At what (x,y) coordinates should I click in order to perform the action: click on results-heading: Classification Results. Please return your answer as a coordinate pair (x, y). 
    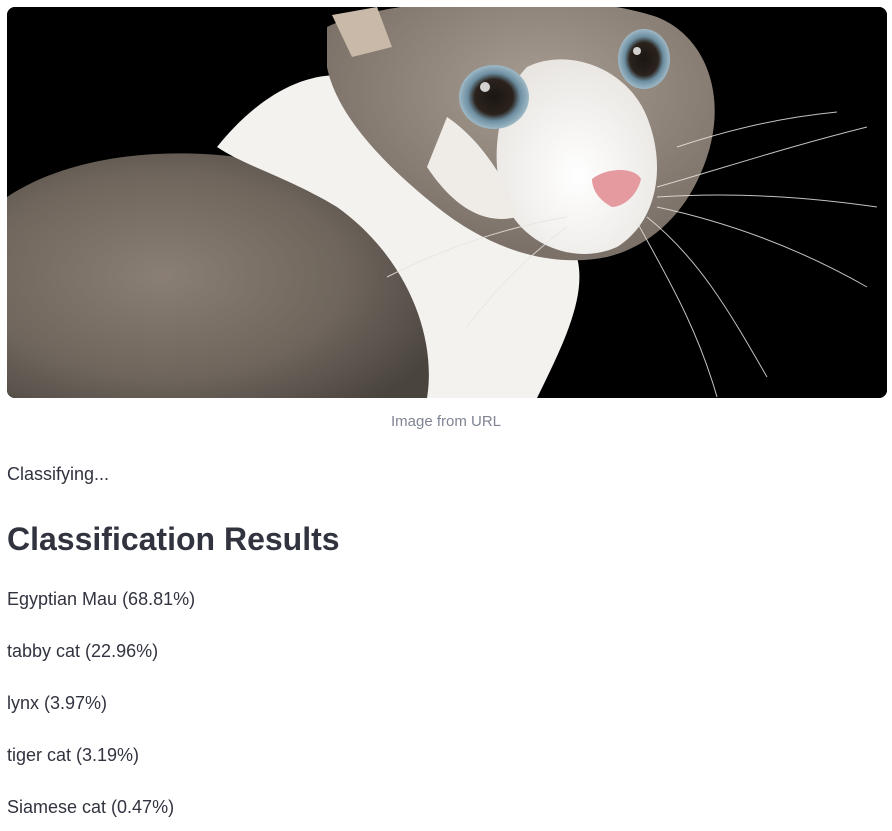
    Looking at the image, I should click on (173, 539).